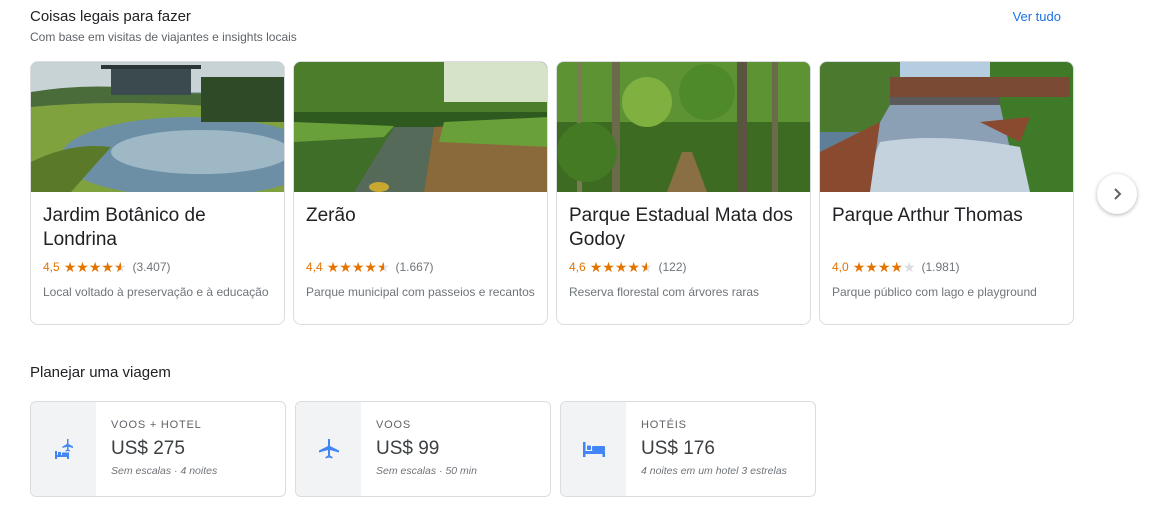 The image size is (1175, 517). What do you see at coordinates (593, 449) in the screenshot?
I see `hotel-bed-icon` at bounding box center [593, 449].